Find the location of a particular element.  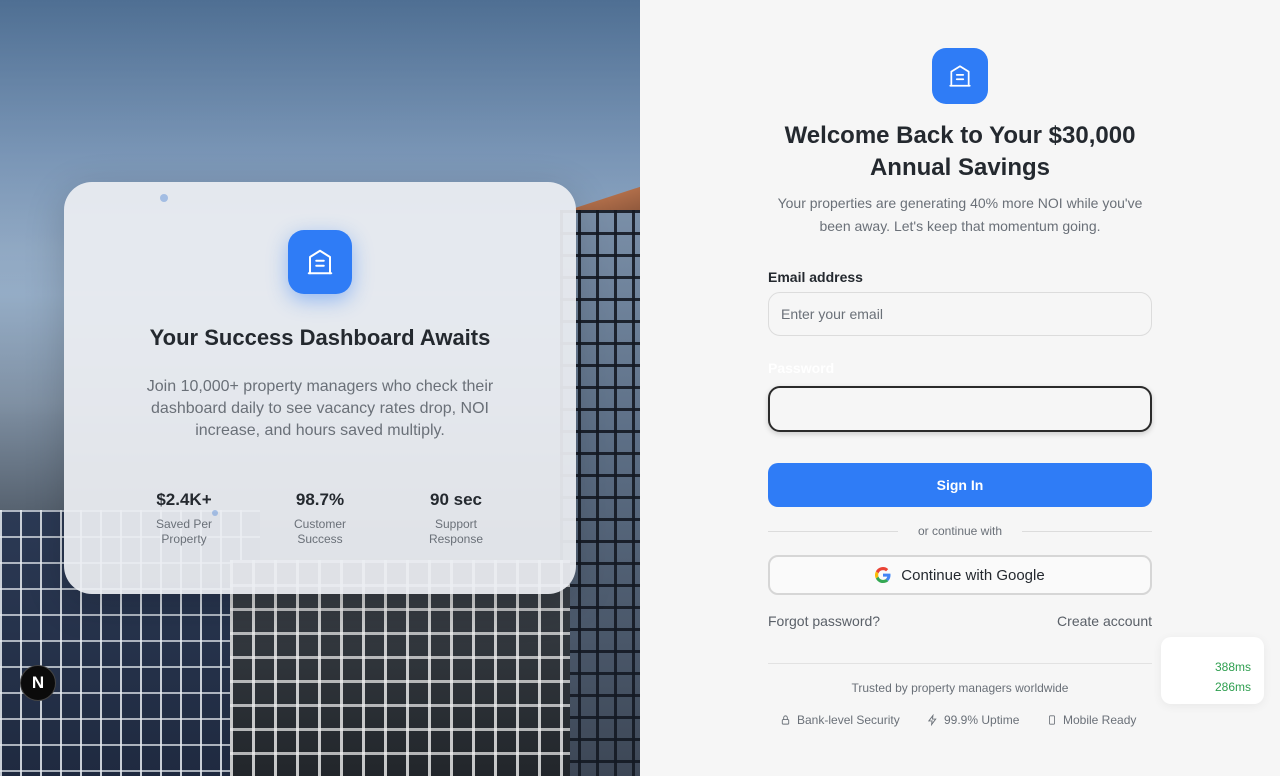

stat-success: 98.7% Customer Success is located at coordinates (320, 518).